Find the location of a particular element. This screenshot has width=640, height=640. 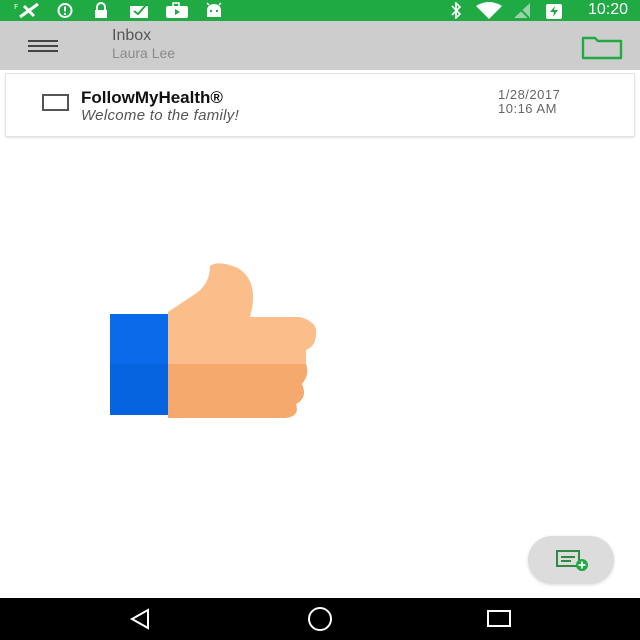

message-timestamp: 1/28/2017 10:16 AM is located at coordinates (529, 102).